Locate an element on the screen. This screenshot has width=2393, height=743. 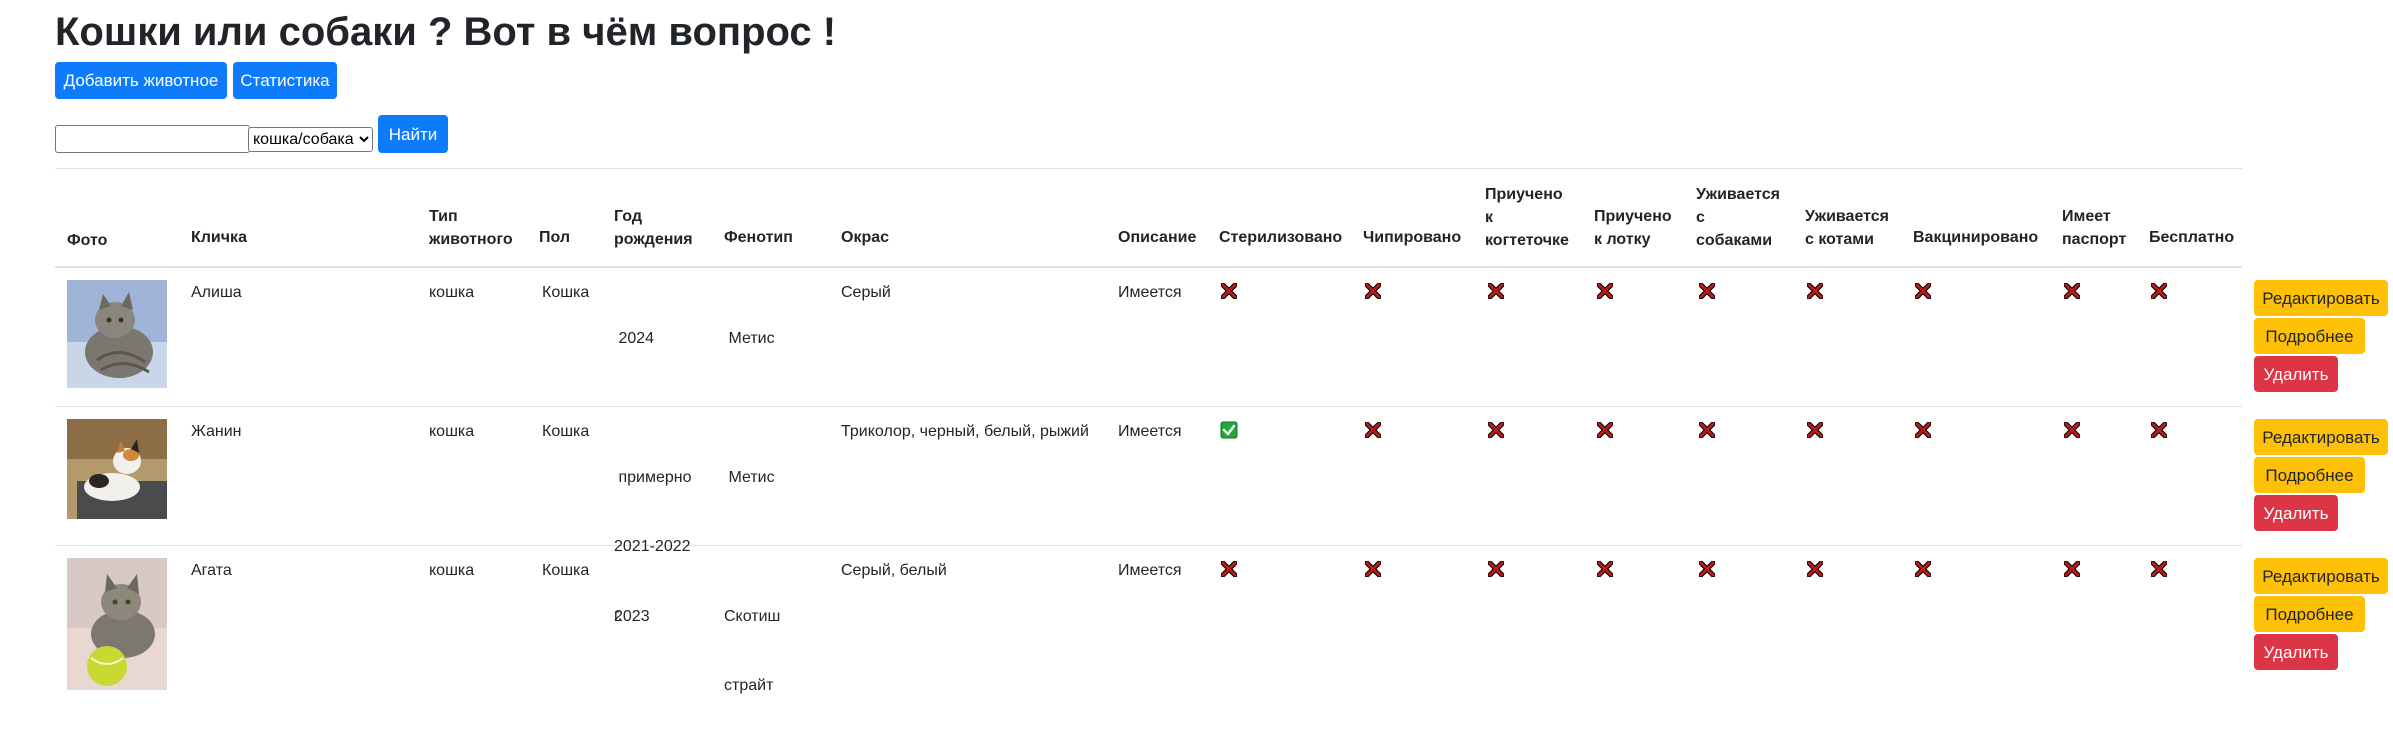
header-description: Описание is located at coordinates (1157, 237).